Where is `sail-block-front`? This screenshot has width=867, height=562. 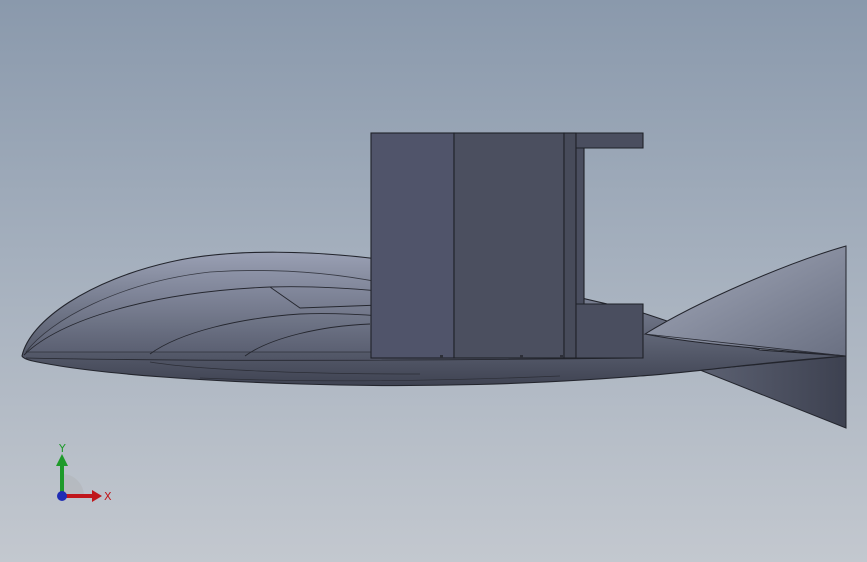 sail-block-front is located at coordinates (412, 245).